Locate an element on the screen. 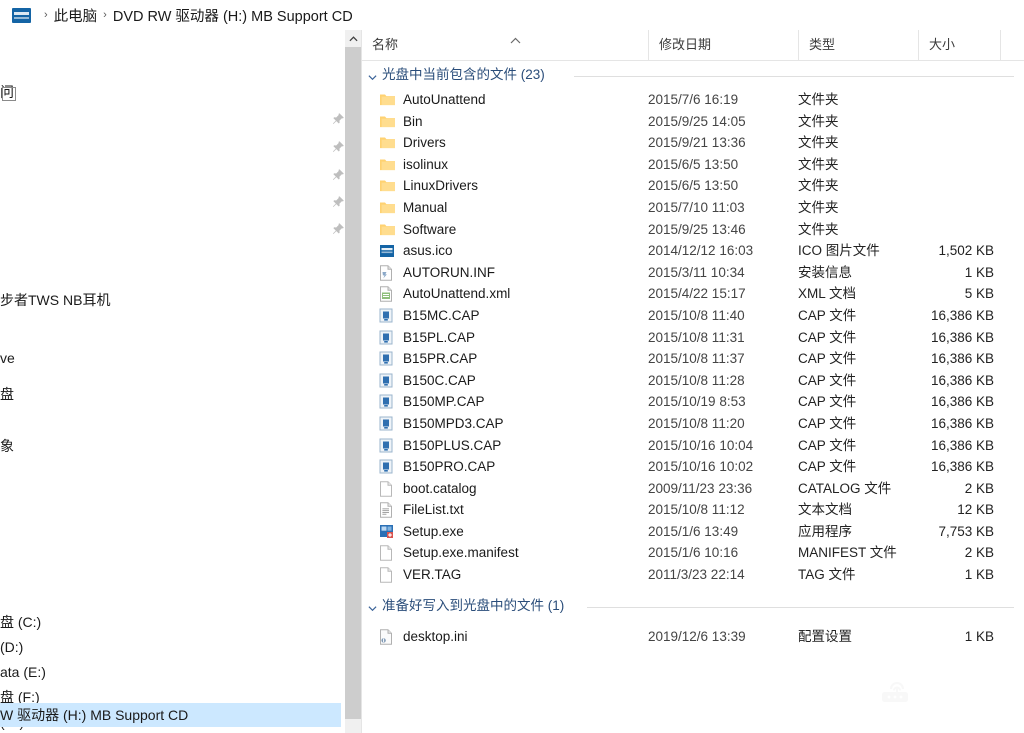 The image size is (1024, 733). table-row: B15PL.CAP 2015/10/8 11:31 CAP 文件 16,386 KB is located at coordinates (693, 338).